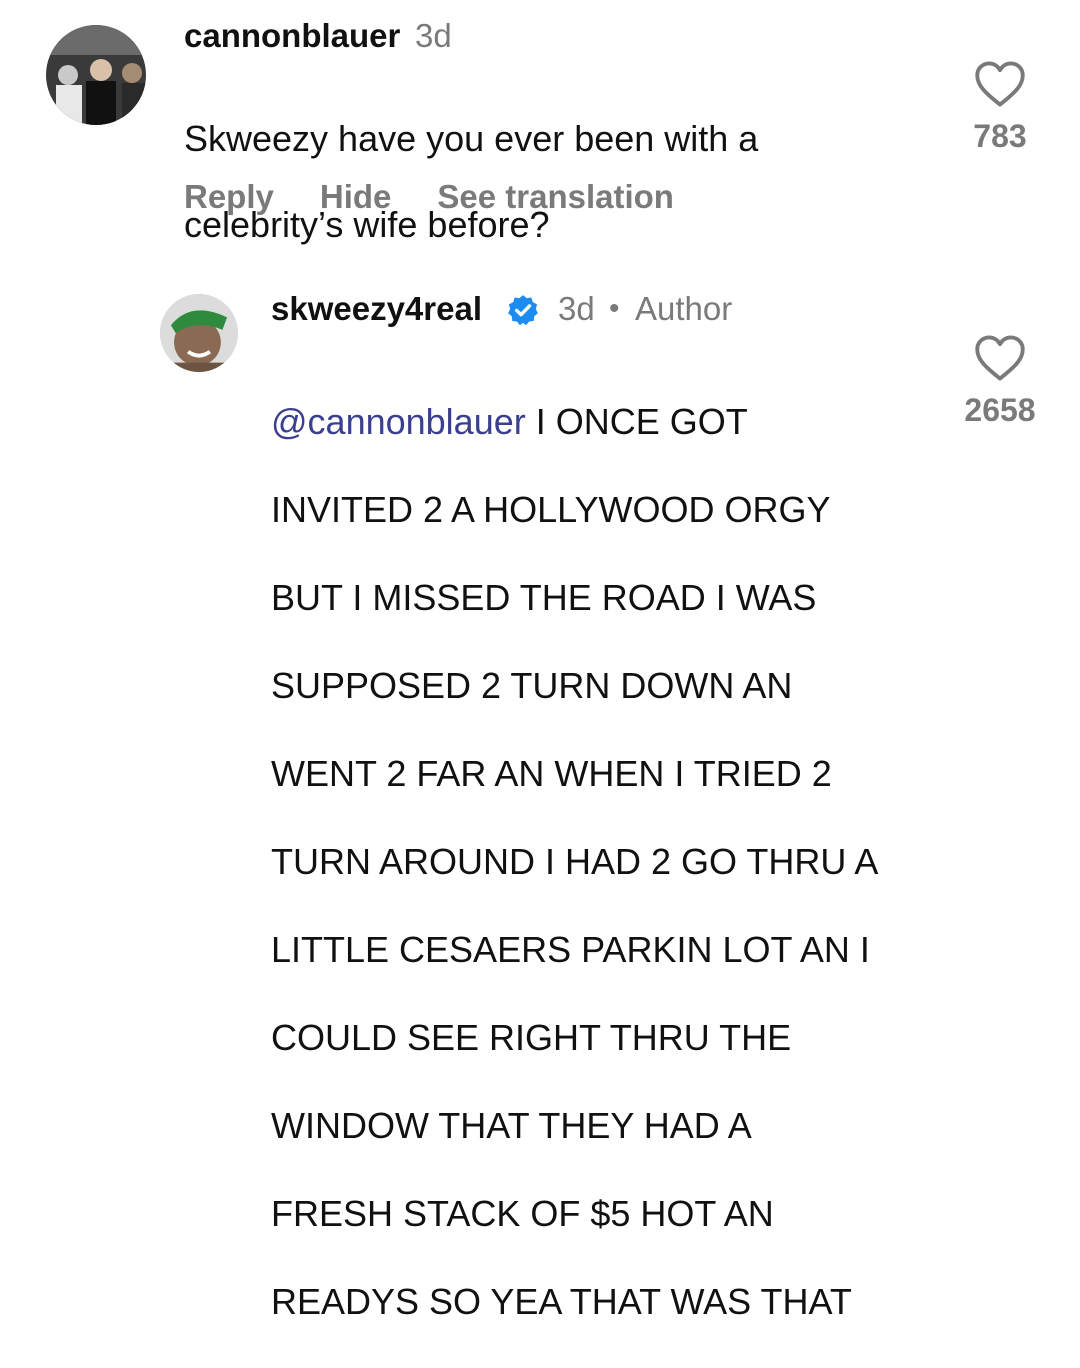 The width and height of the screenshot is (1080, 1368). What do you see at coordinates (551, 509) in the screenshot?
I see `comment-line: INVITED 2 A HOLLYWOOD ORGY` at bounding box center [551, 509].